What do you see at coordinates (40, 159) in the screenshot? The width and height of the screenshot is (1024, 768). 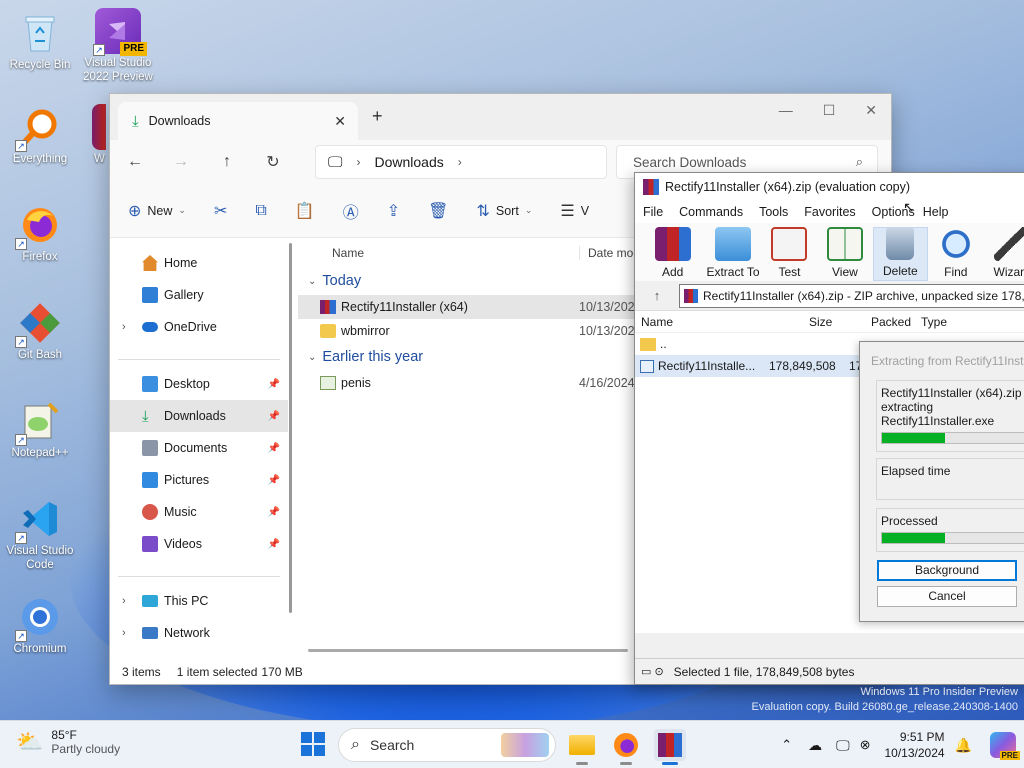 I see `desktop-icon-label: Everything` at bounding box center [40, 159].